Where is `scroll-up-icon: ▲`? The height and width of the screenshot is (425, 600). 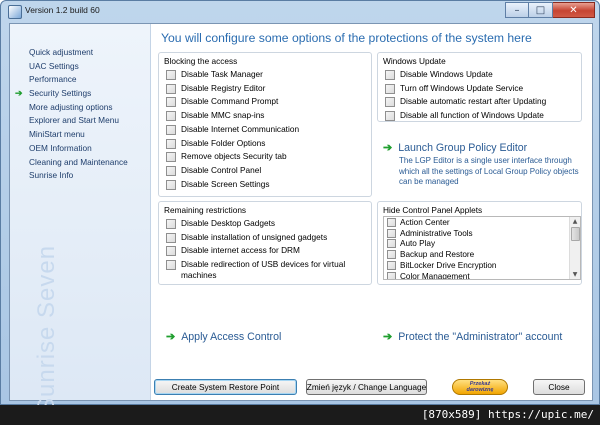
scroll-up-icon: ▲ is located at coordinates (575, 221).